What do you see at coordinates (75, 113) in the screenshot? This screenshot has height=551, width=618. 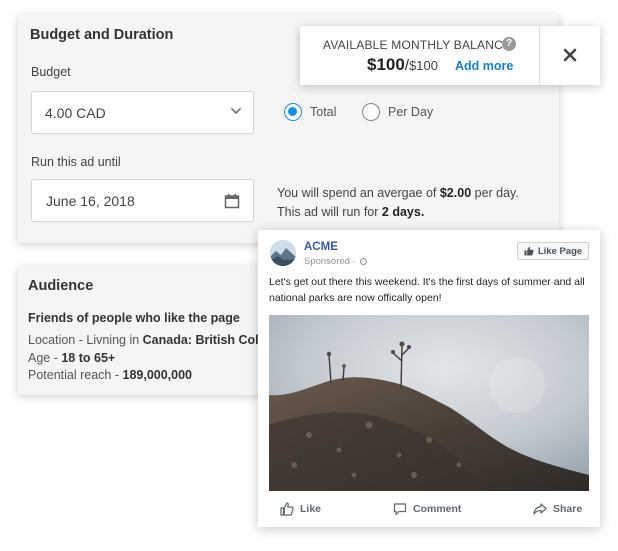 I see `budget-value: 4.00 CAD` at bounding box center [75, 113].